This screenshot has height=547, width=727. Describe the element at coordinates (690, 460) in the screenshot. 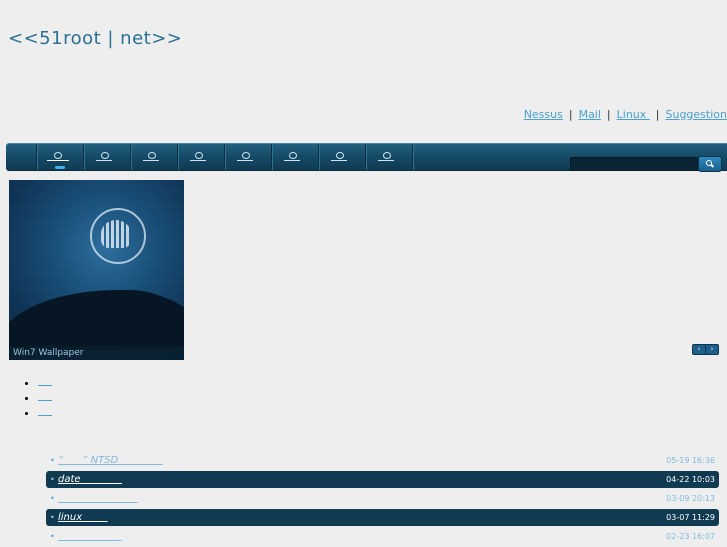

I see `news-time: 05-19 16:36` at that location.